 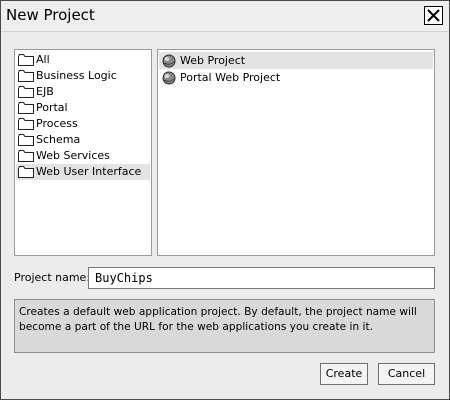 What do you see at coordinates (83, 92) in the screenshot?
I see `category-item-ejb: EJB` at bounding box center [83, 92].